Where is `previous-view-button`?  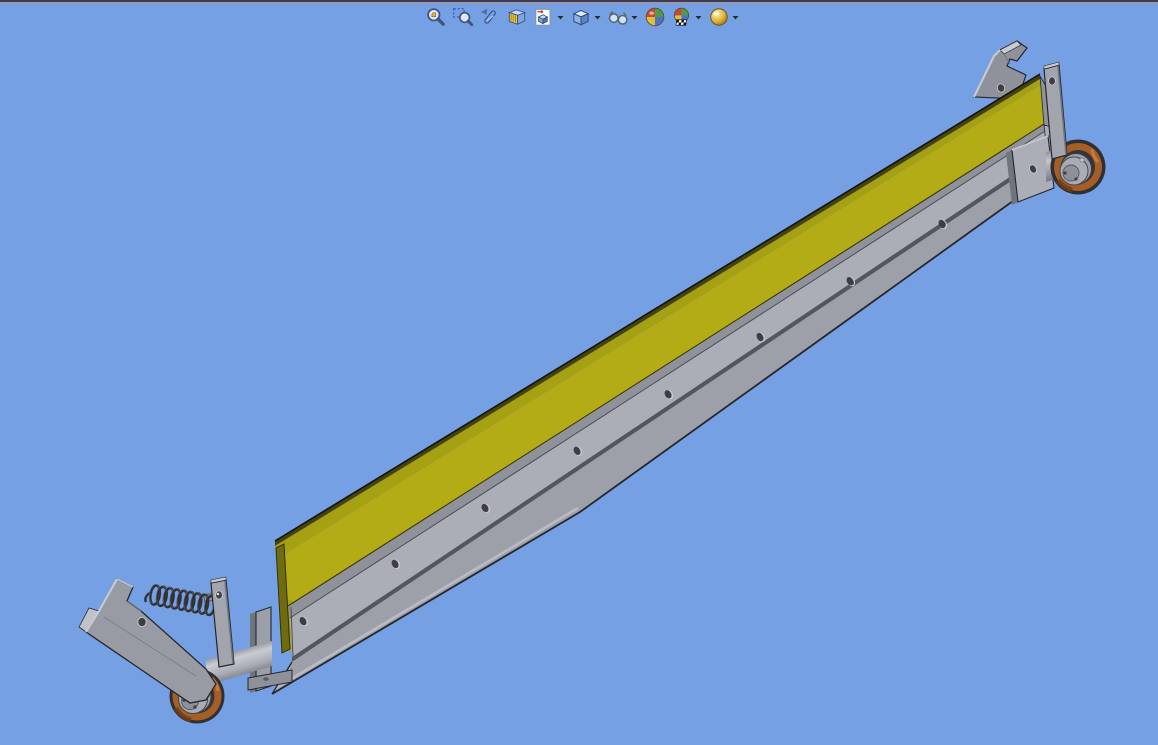
previous-view-button is located at coordinates (490, 17).